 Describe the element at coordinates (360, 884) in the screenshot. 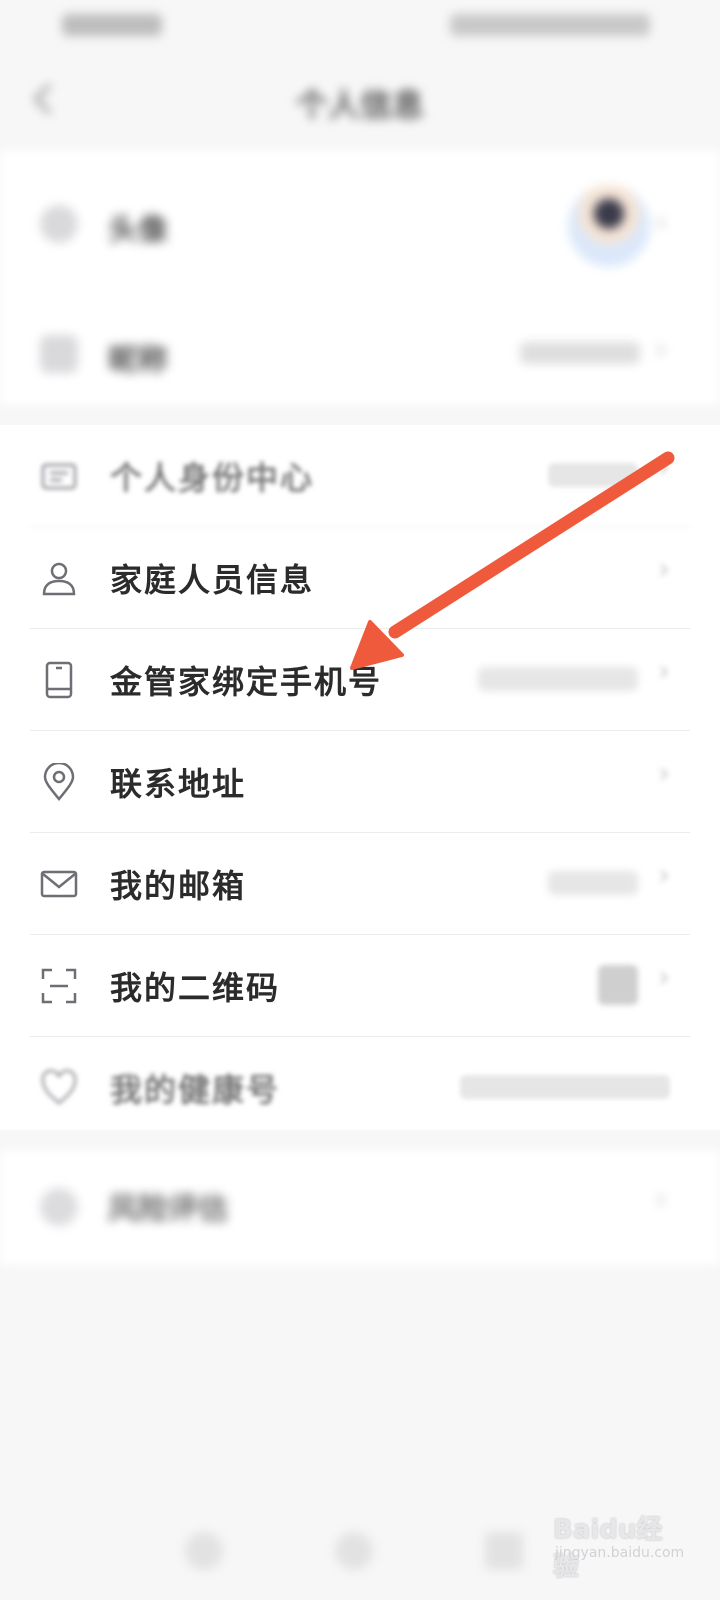

I see `menu-item-my-mailbox: 我的邮箱 ›` at that location.